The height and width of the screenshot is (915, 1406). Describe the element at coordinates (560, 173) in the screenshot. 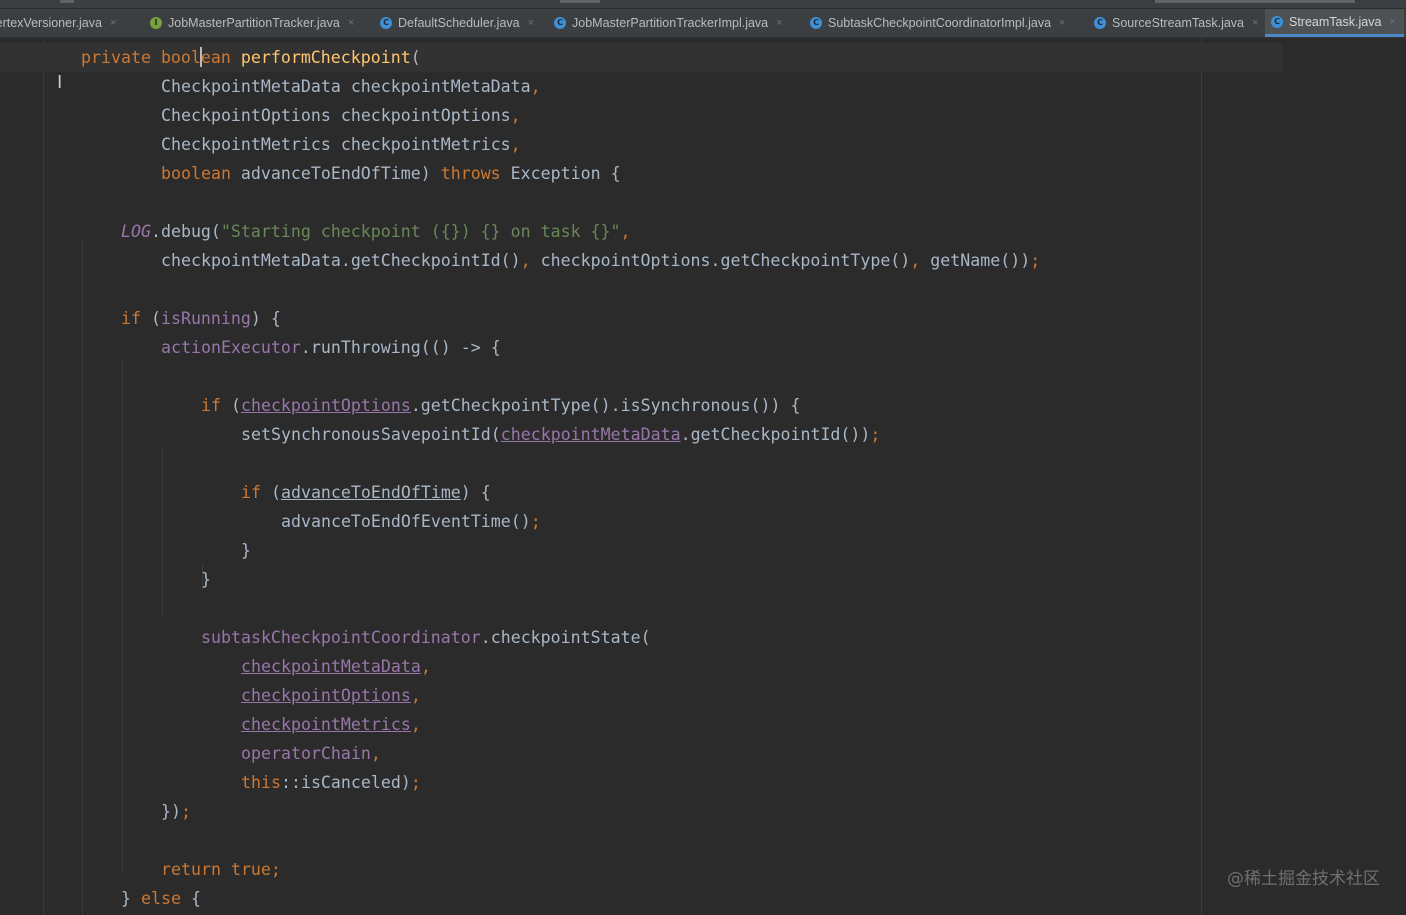

I see `code-token: Exception {` at that location.